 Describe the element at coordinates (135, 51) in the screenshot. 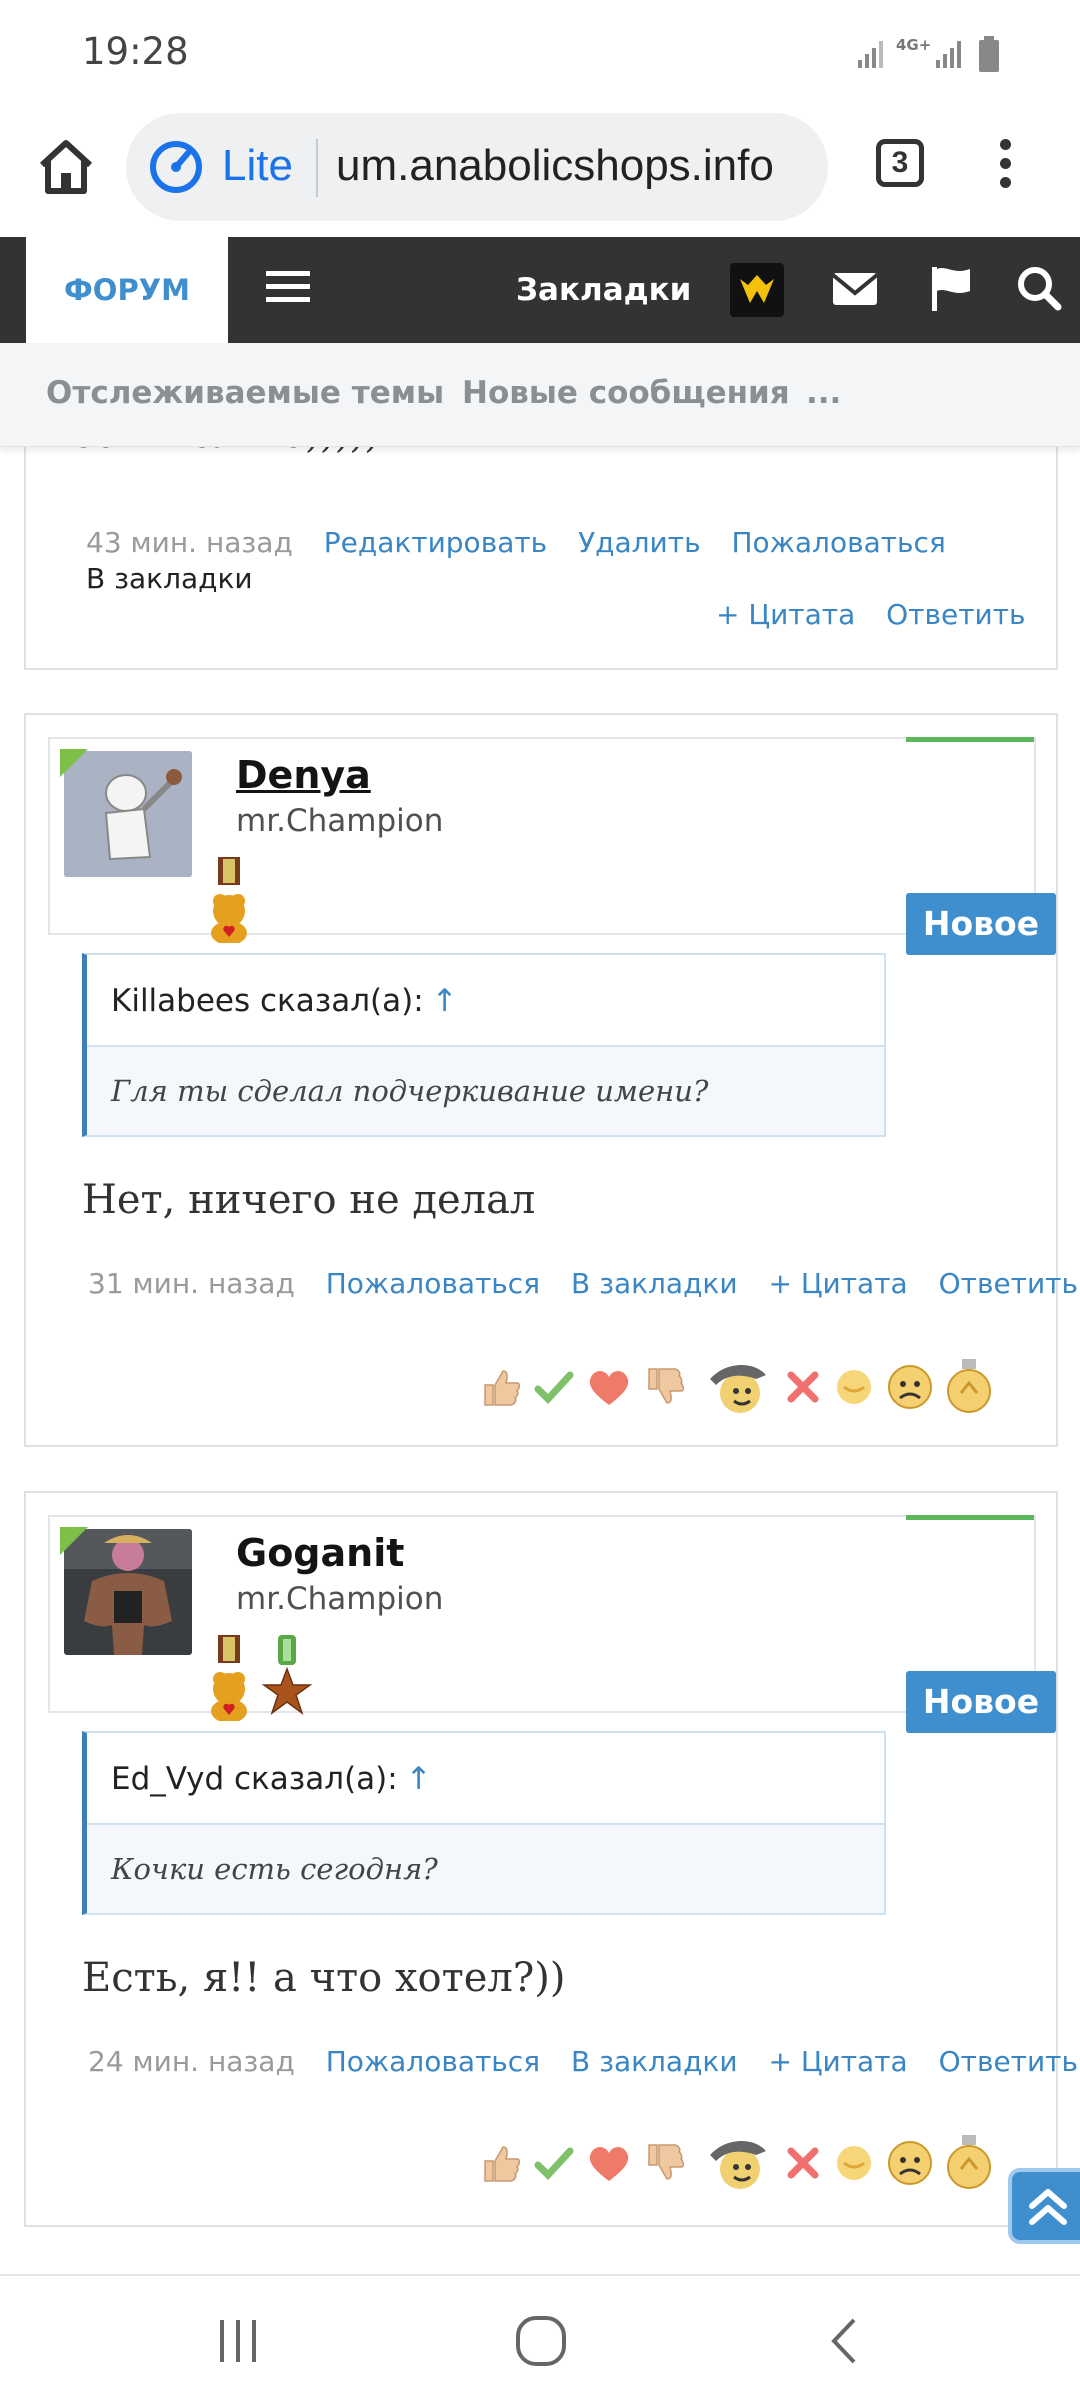

I see `status-time: 19:28` at that location.